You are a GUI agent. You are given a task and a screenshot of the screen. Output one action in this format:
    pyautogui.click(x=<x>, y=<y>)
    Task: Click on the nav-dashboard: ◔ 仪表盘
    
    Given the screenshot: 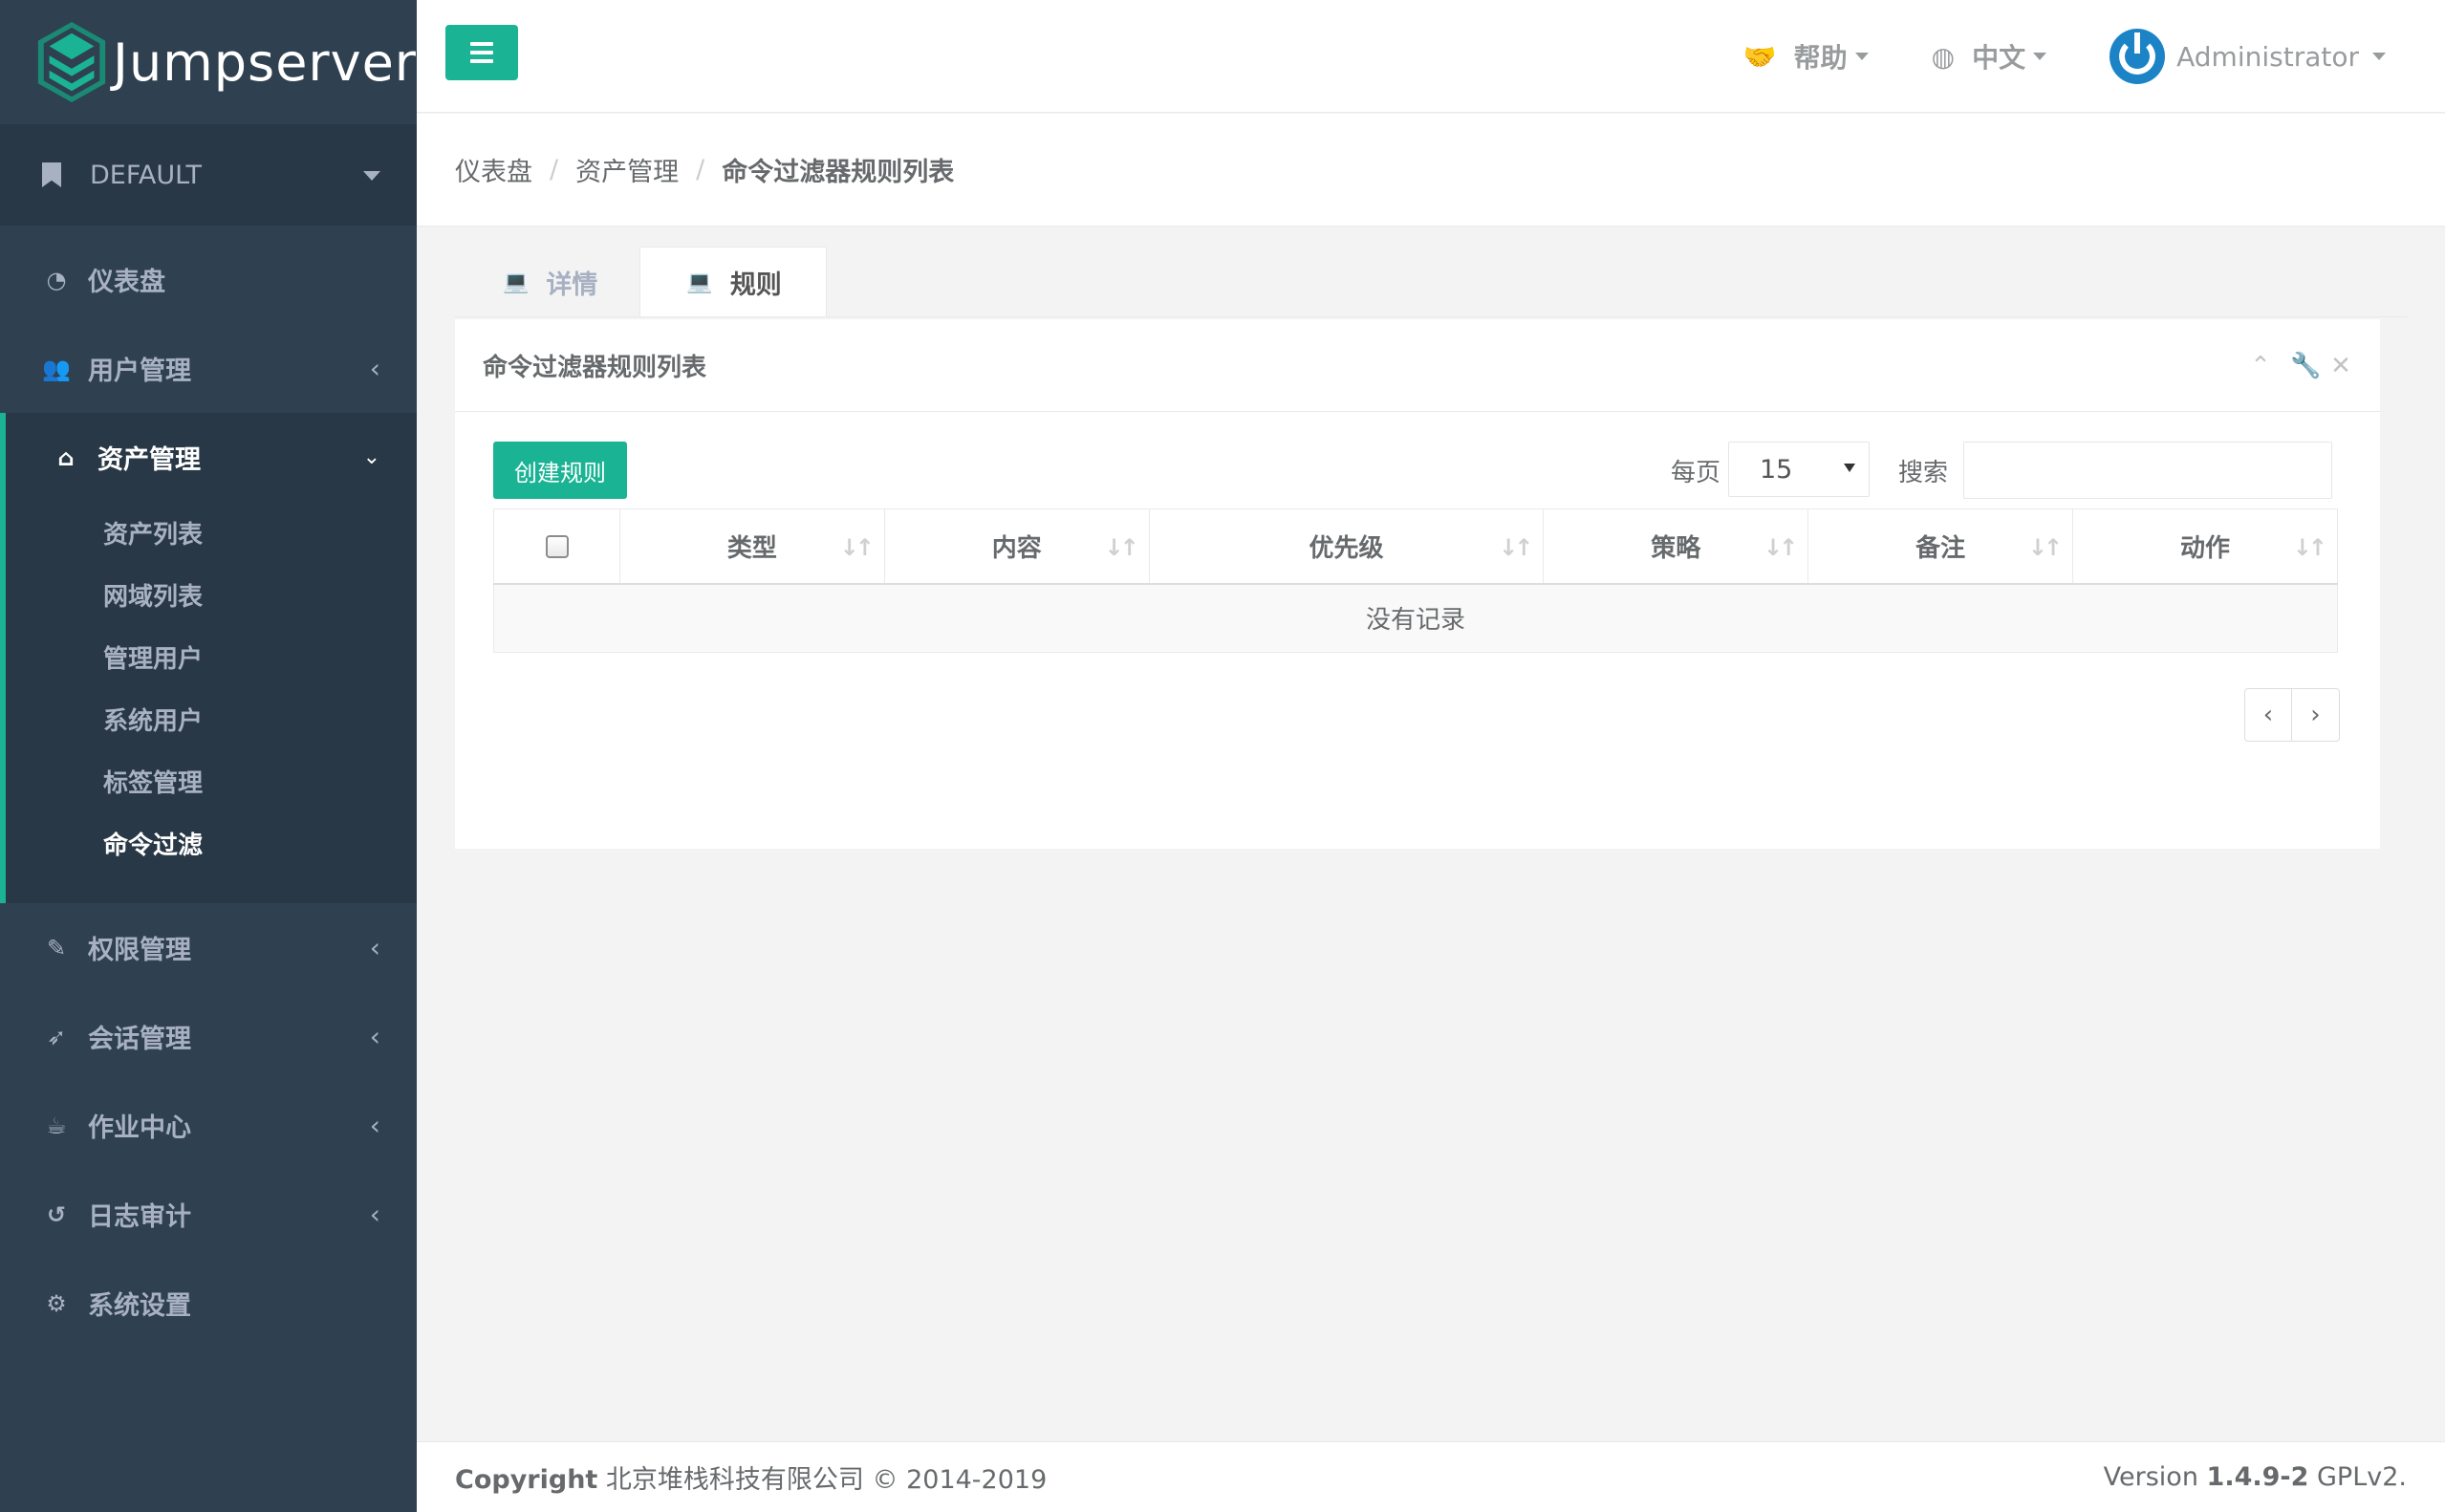 What is the action you would take?
    pyautogui.click(x=208, y=280)
    